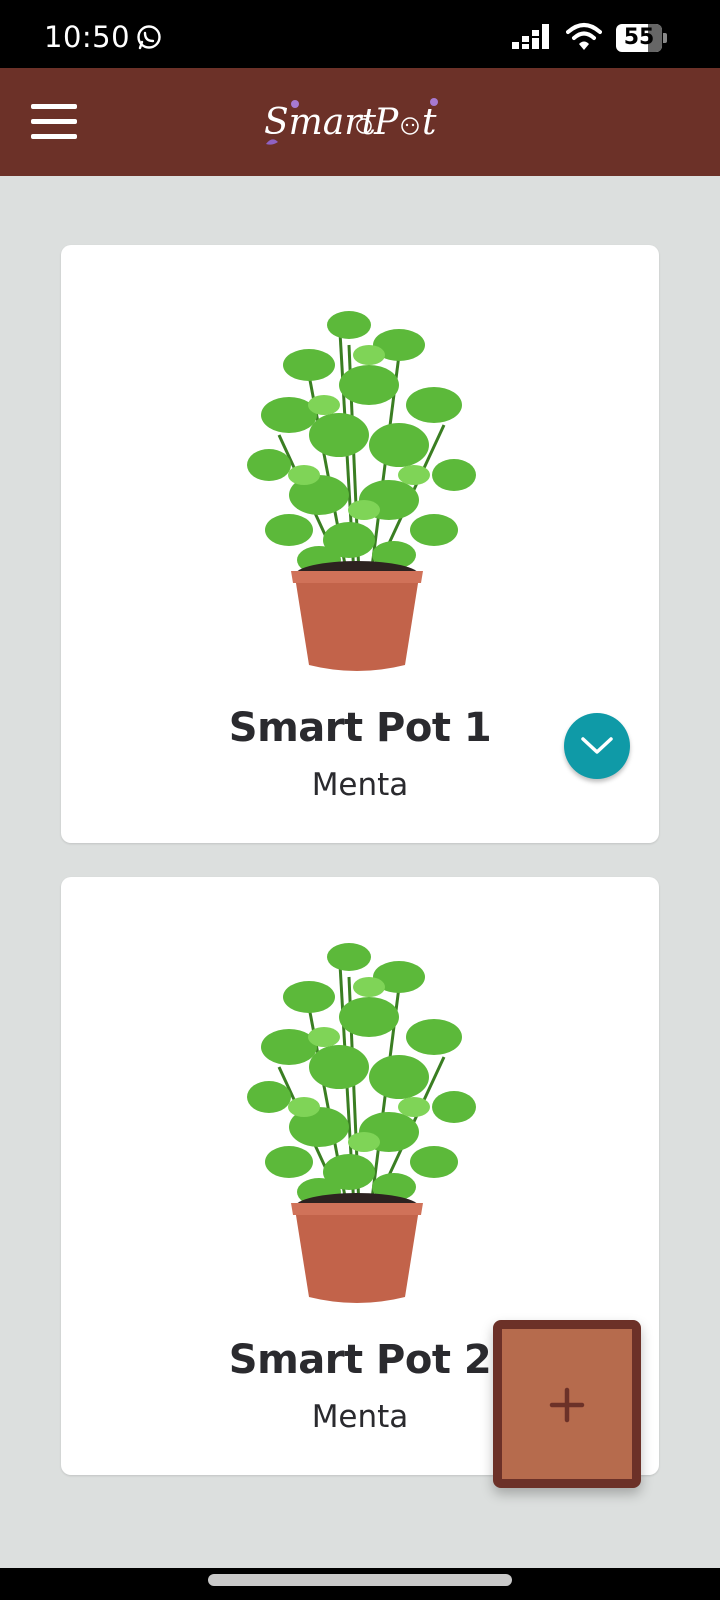 This screenshot has width=720, height=1600. I want to click on wifi-icon, so click(584, 36).